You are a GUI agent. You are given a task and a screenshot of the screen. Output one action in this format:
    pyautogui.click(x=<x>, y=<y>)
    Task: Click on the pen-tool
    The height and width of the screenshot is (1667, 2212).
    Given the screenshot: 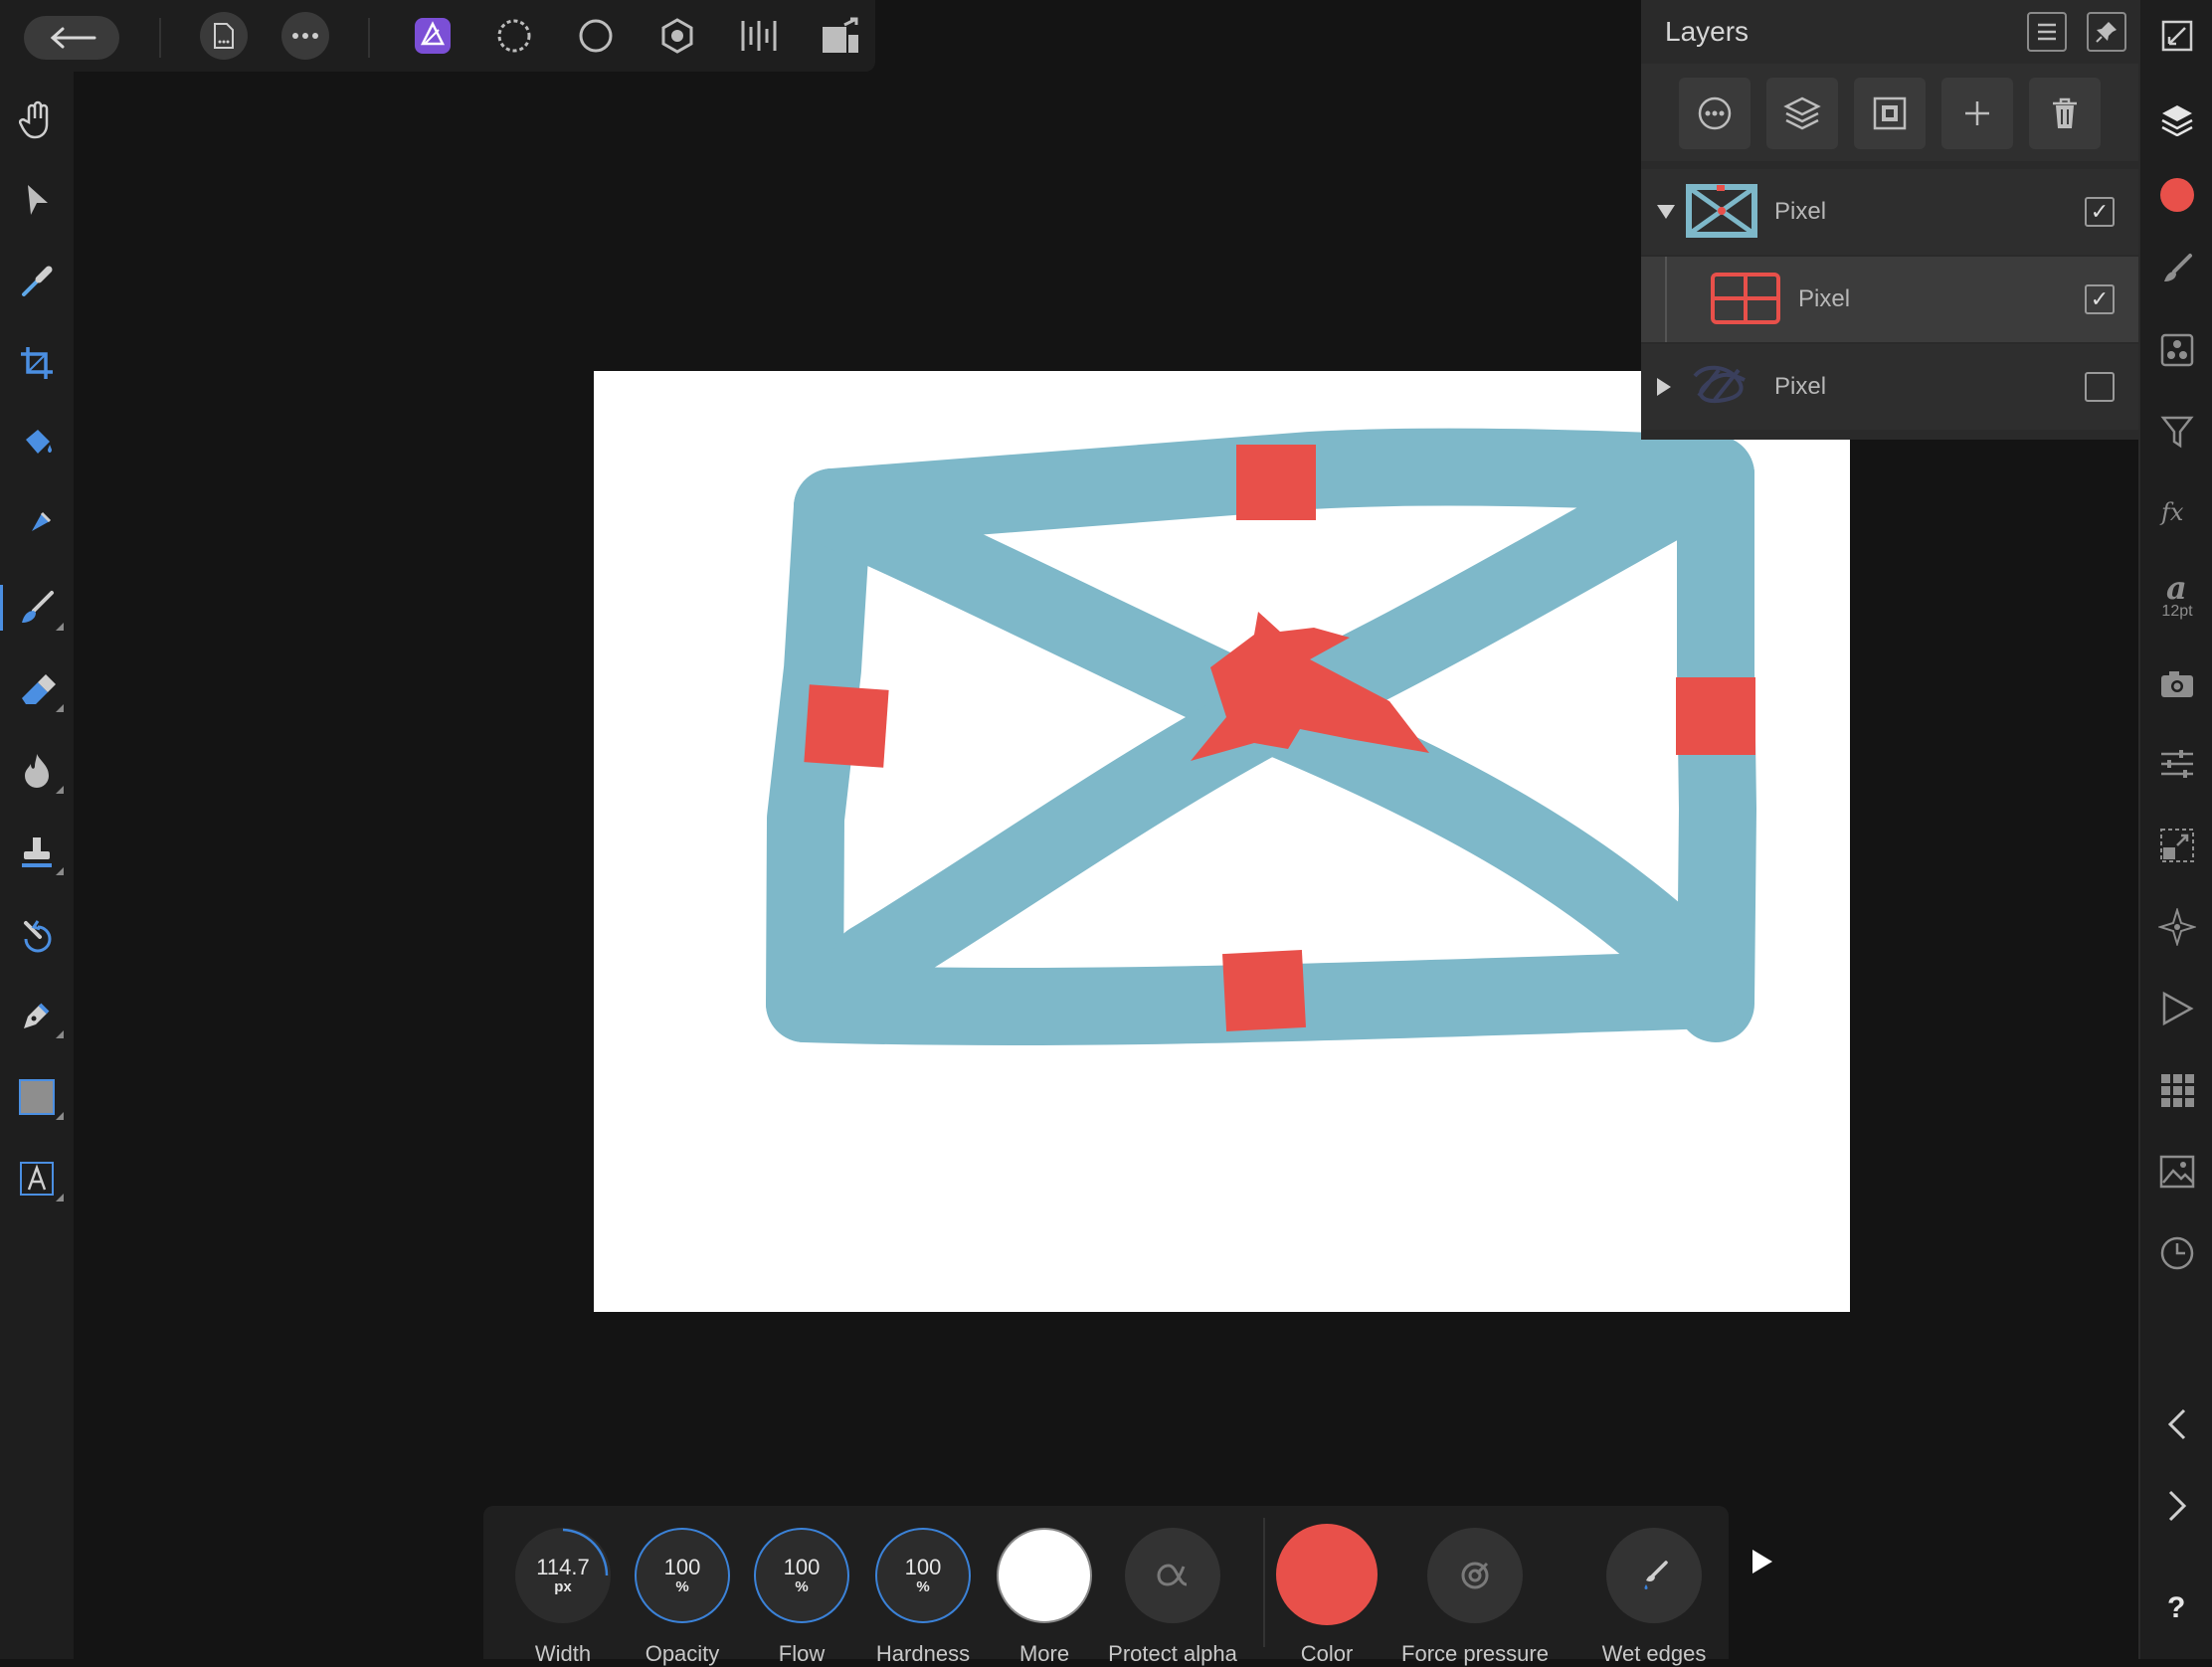 What is the action you would take?
    pyautogui.click(x=37, y=1015)
    